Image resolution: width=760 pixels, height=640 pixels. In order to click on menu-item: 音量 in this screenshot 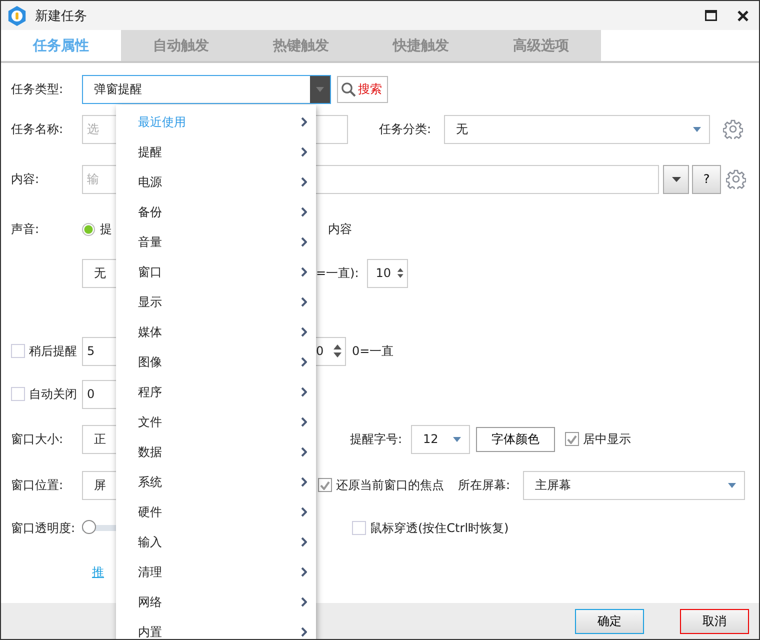, I will do `click(216, 242)`.